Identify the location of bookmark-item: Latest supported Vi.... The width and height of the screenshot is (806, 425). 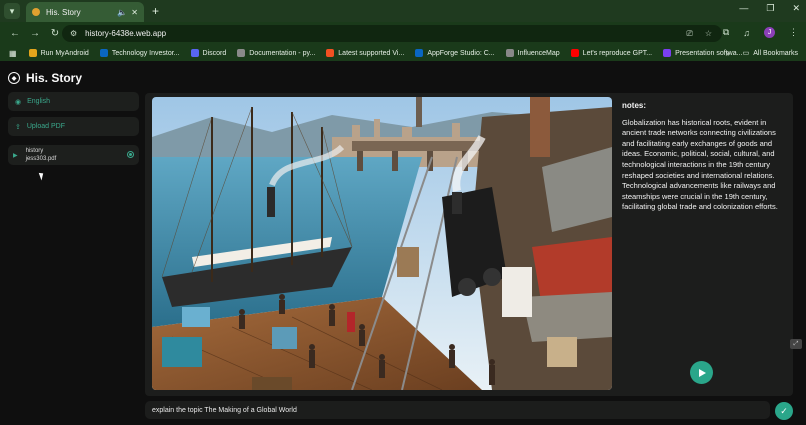
(365, 53).